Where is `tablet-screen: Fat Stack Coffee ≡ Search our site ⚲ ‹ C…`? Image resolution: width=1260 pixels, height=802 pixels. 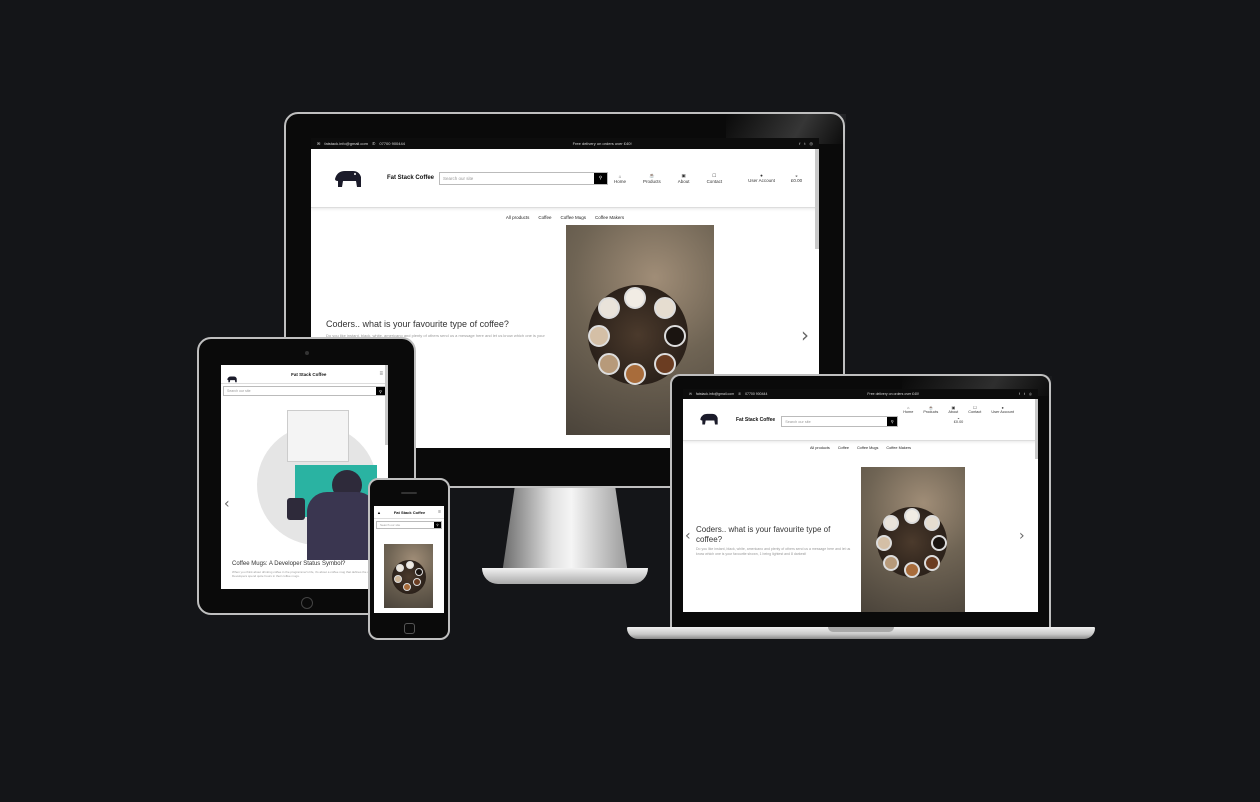
tablet-screen: Fat Stack Coffee ≡ Search our site ⚲ ‹ C… is located at coordinates (304, 477).